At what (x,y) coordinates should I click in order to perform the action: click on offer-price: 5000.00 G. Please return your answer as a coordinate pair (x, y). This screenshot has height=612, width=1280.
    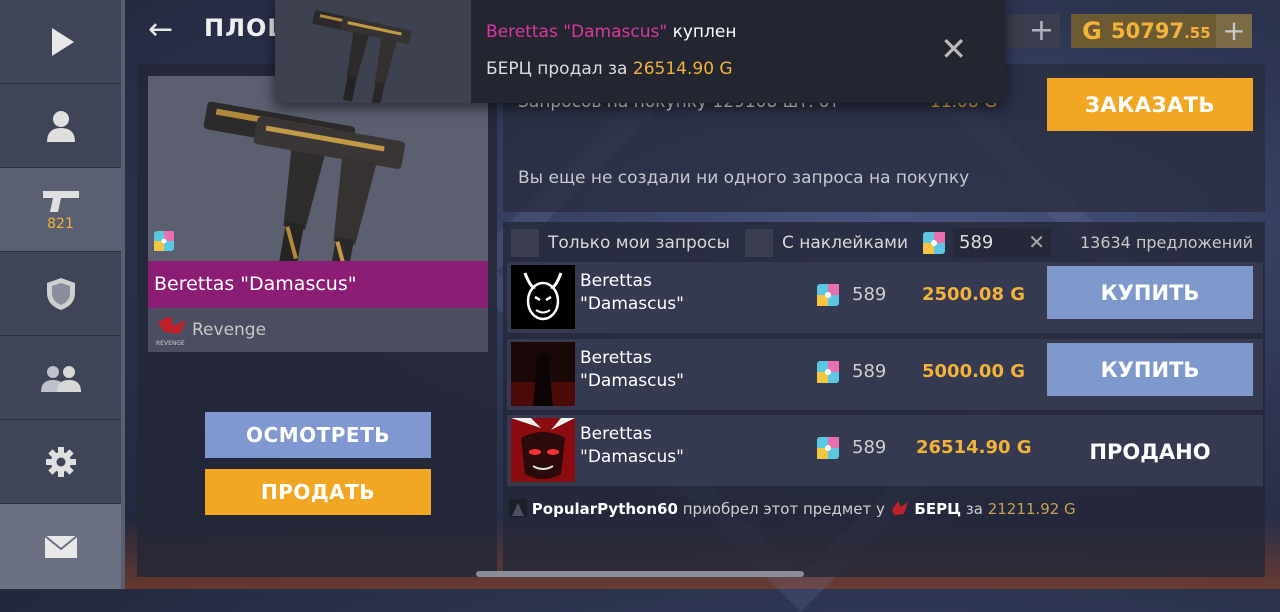
    Looking at the image, I should click on (974, 371).